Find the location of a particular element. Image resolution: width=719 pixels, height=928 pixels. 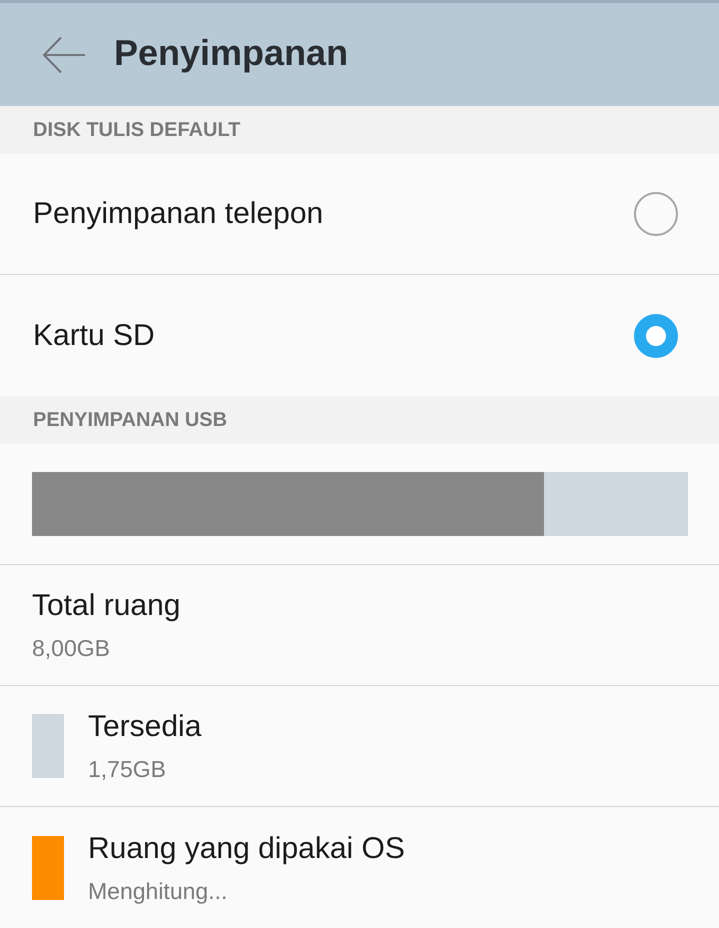

section-header: DISK TULIS DEFAULT is located at coordinates (359, 130).